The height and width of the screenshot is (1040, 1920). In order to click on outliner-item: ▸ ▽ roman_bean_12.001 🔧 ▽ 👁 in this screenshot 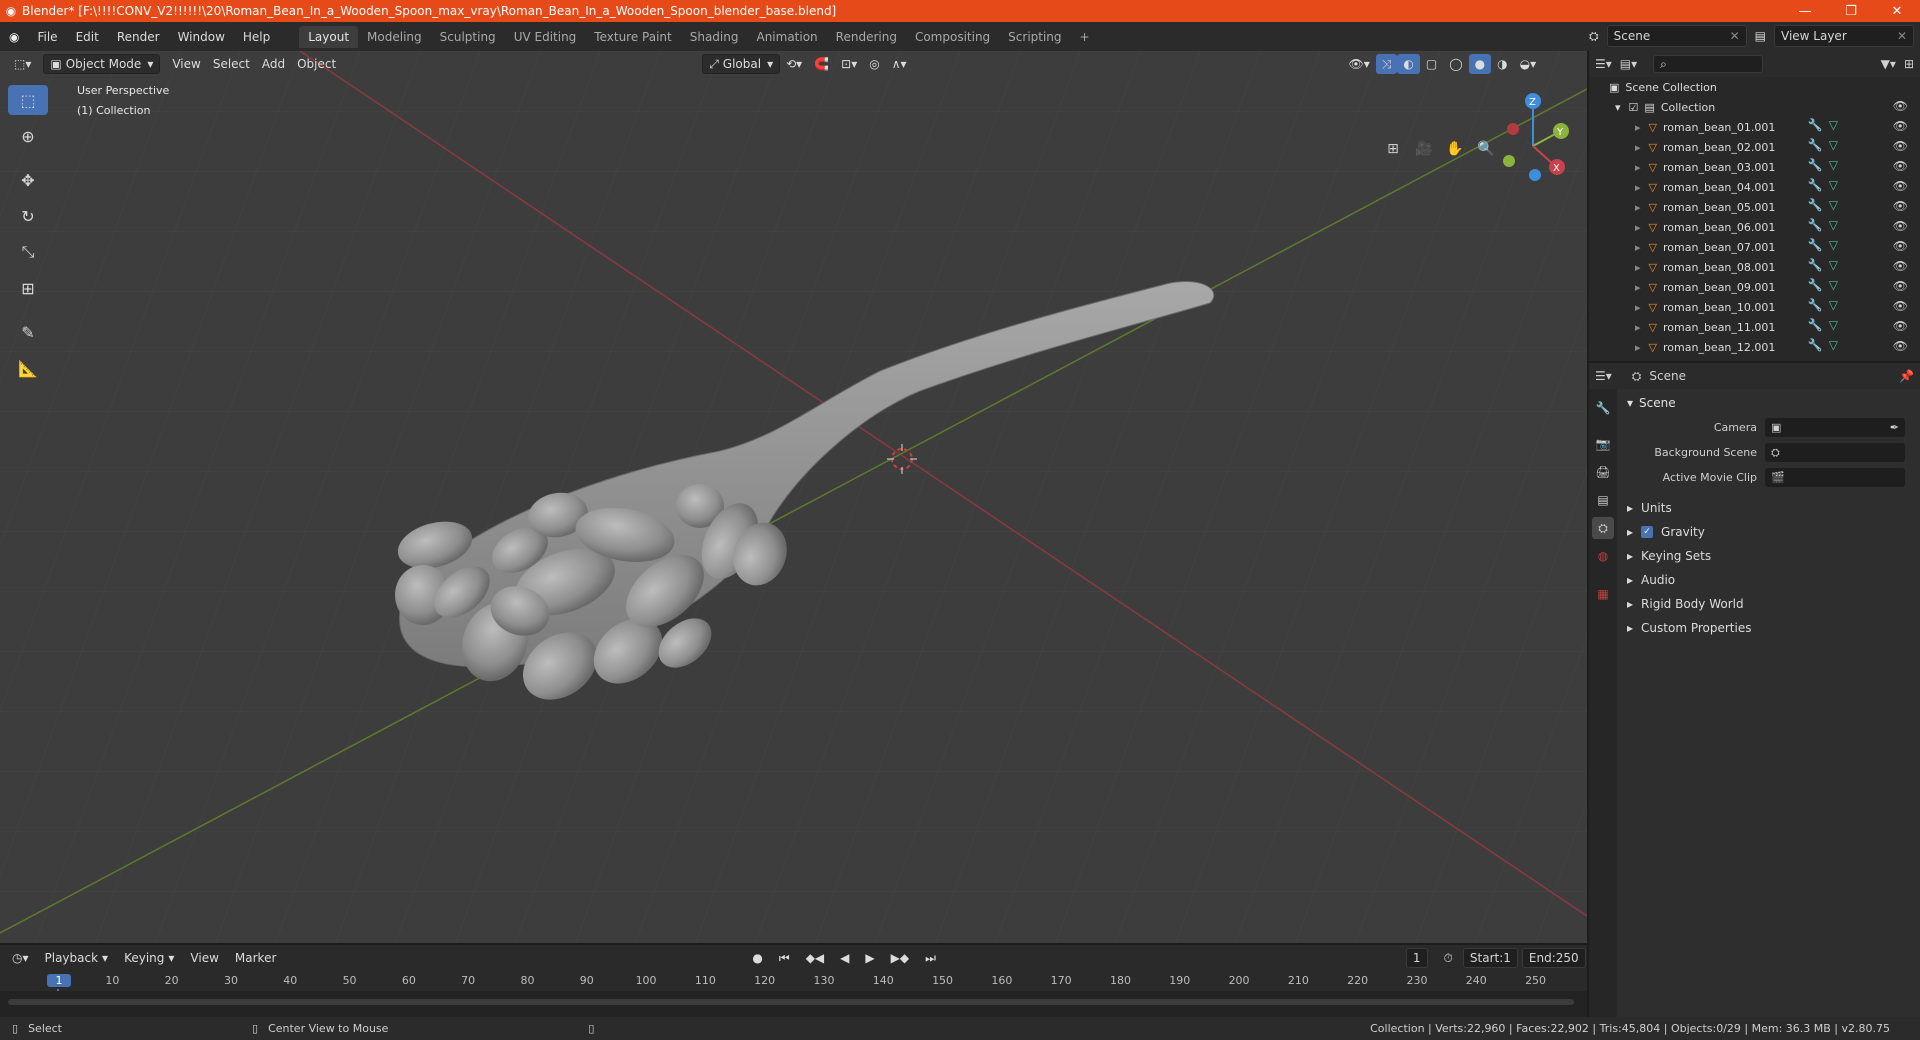, I will do `click(1754, 347)`.